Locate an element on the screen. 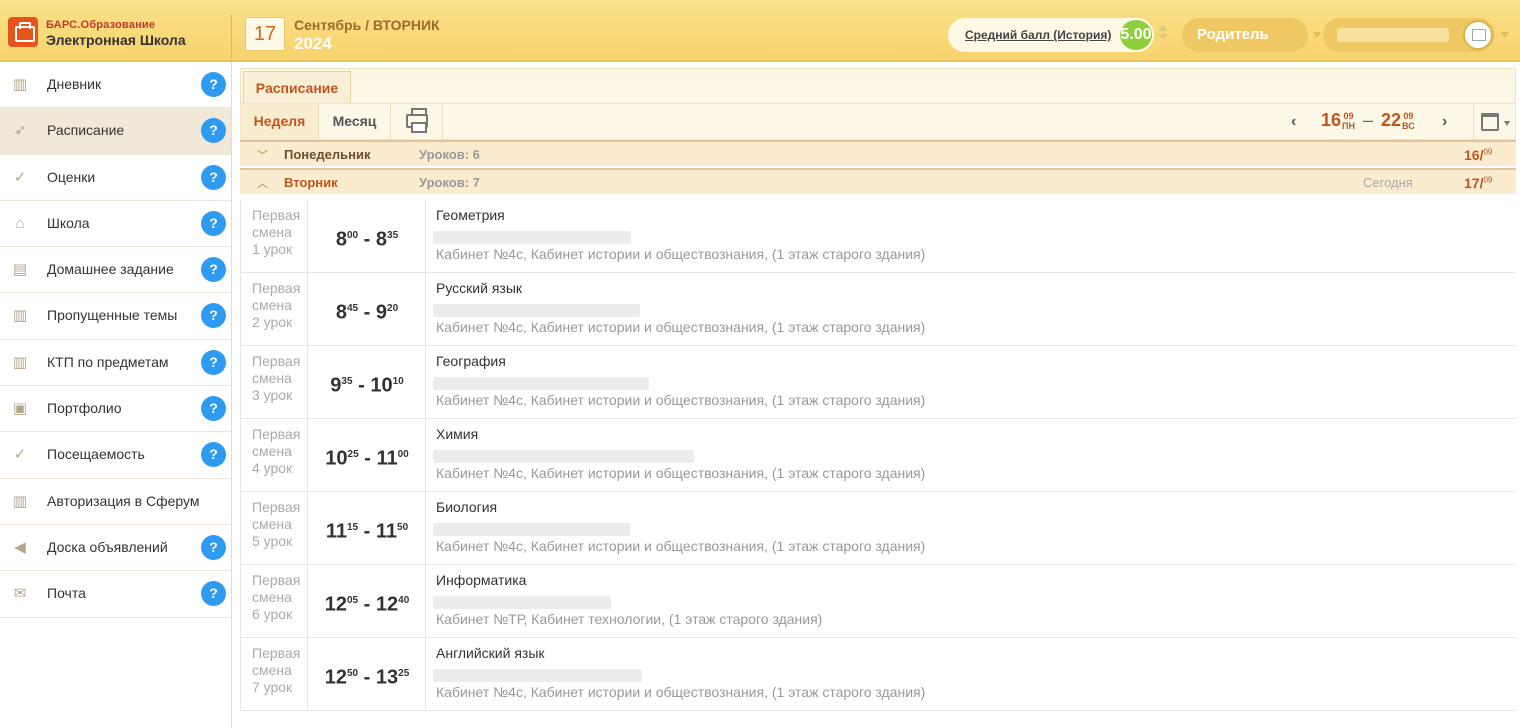 Image resolution: width=1520 pixels, height=728 pixels. lesson-number: 4 урок is located at coordinates (272, 468).